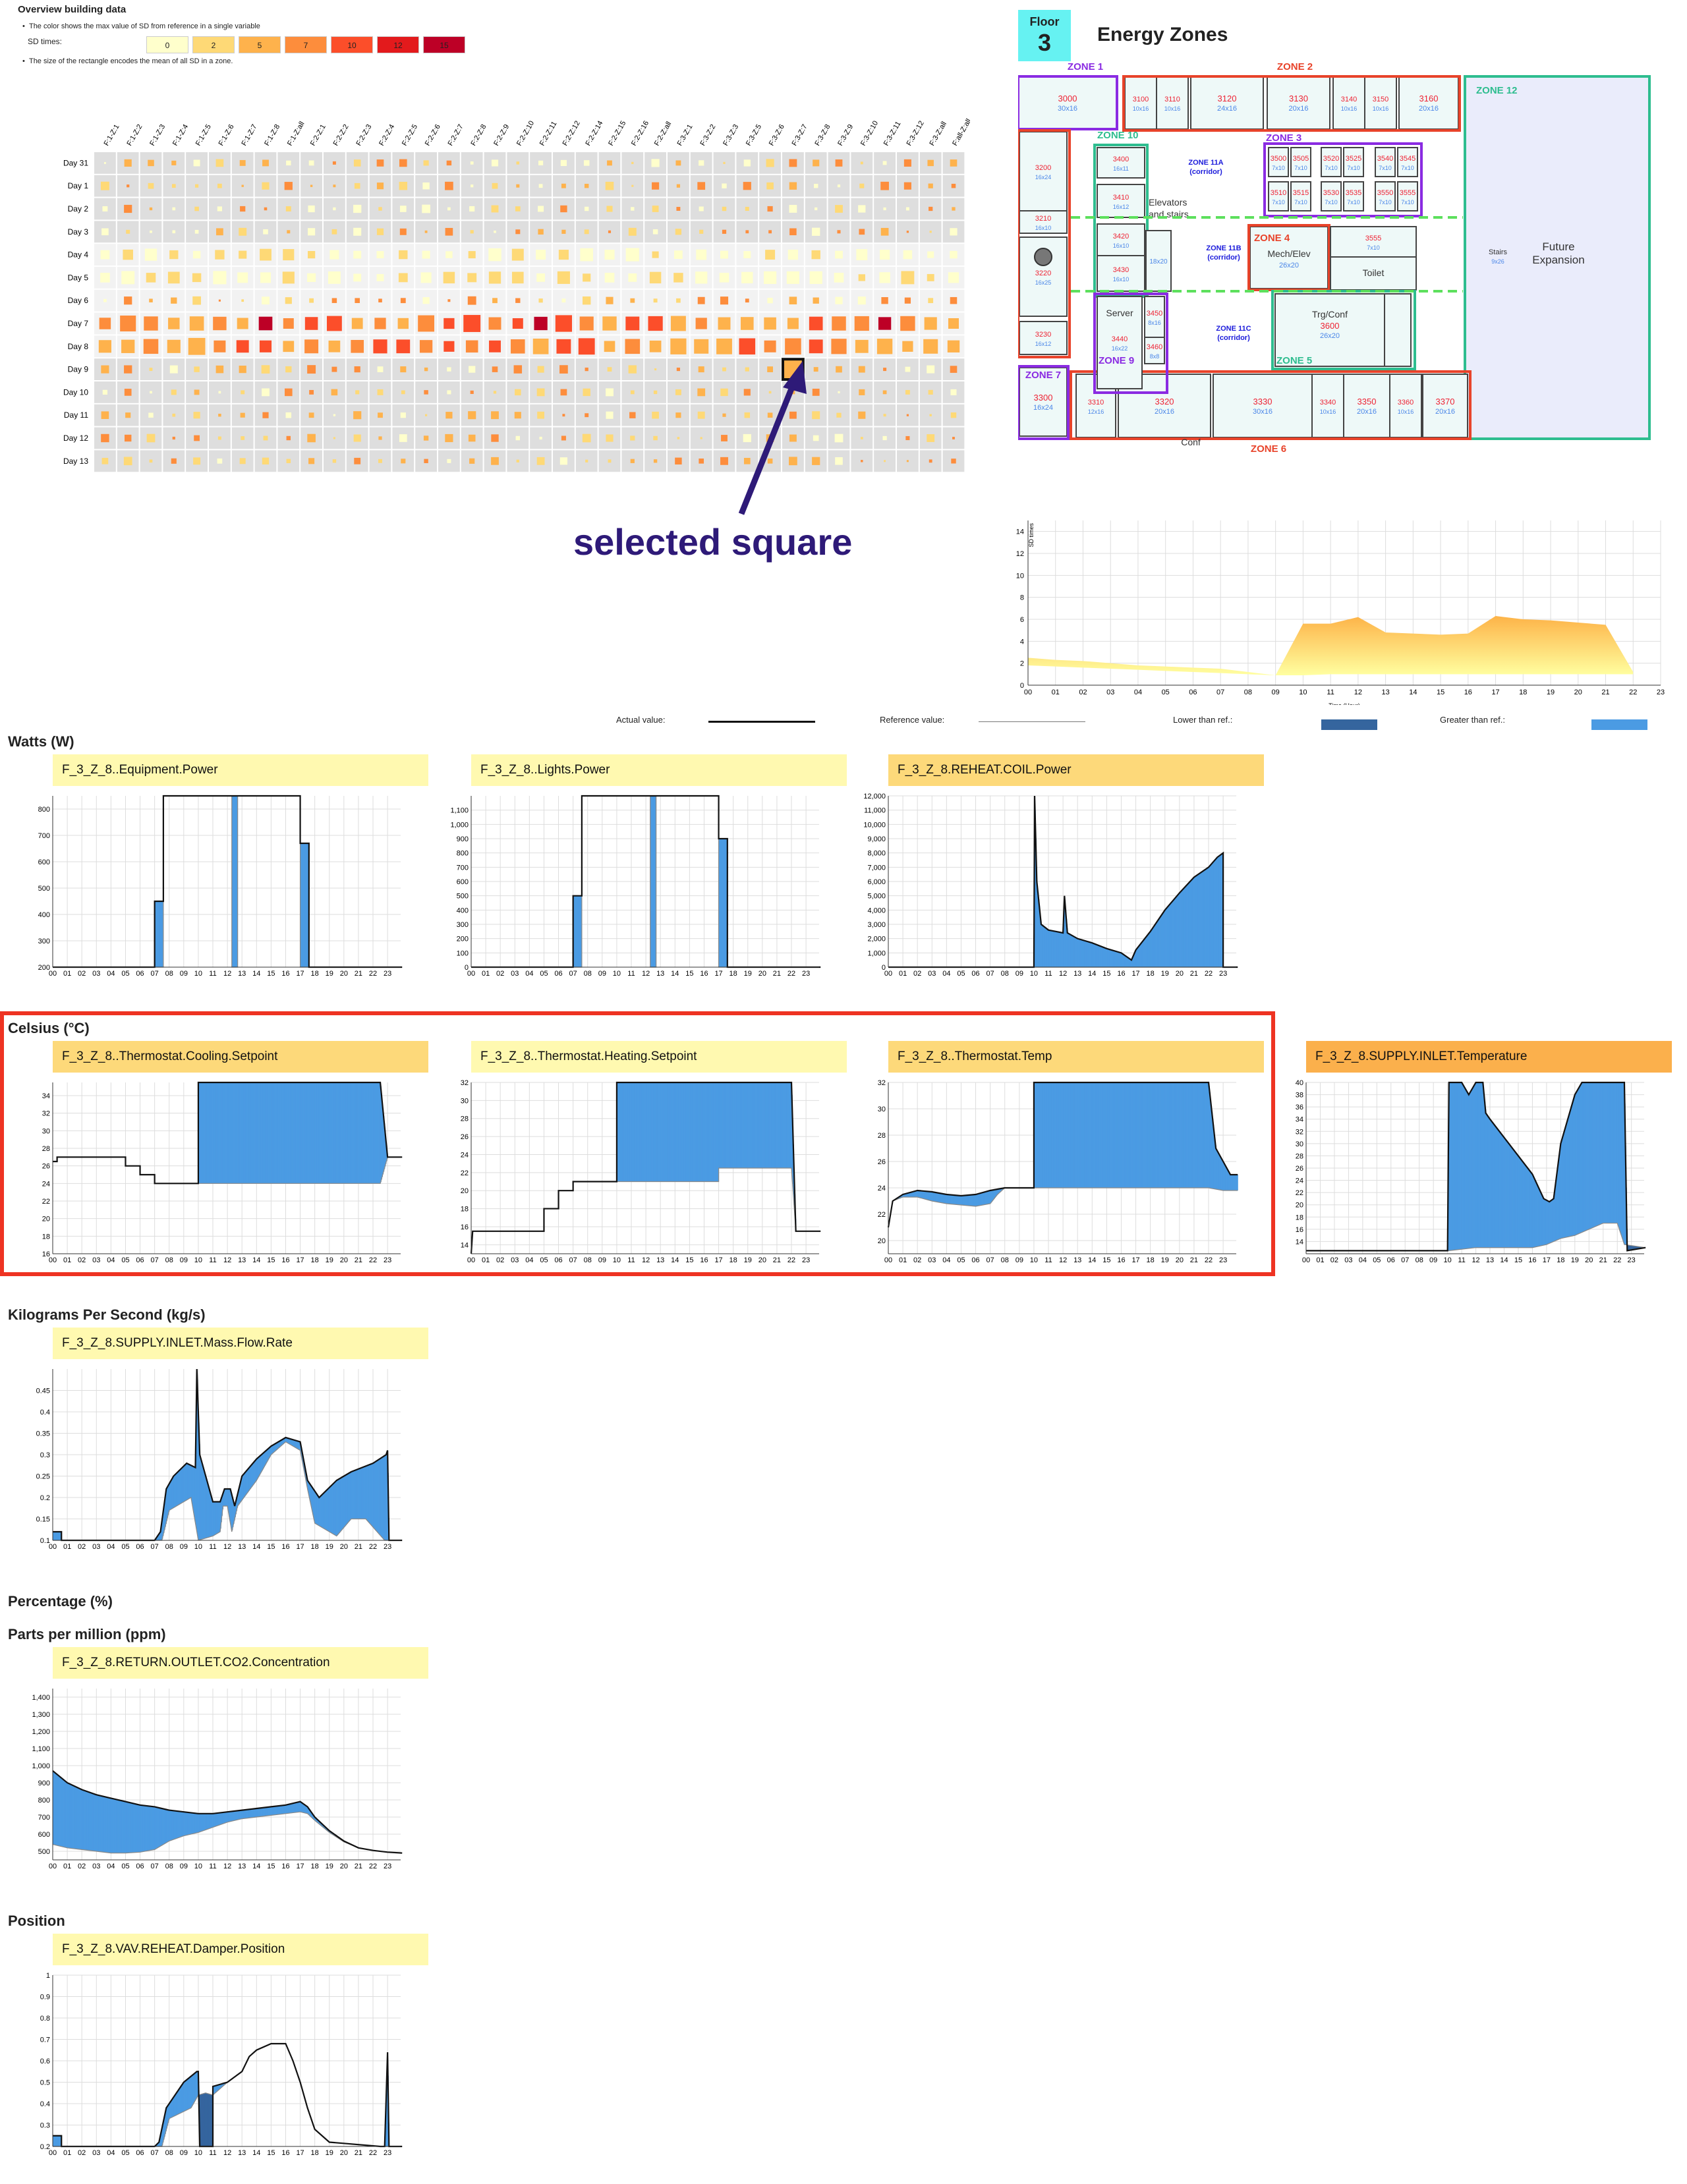 The height and width of the screenshot is (2184, 1687). I want to click on x-tick-label: 17, so click(300, 1260).